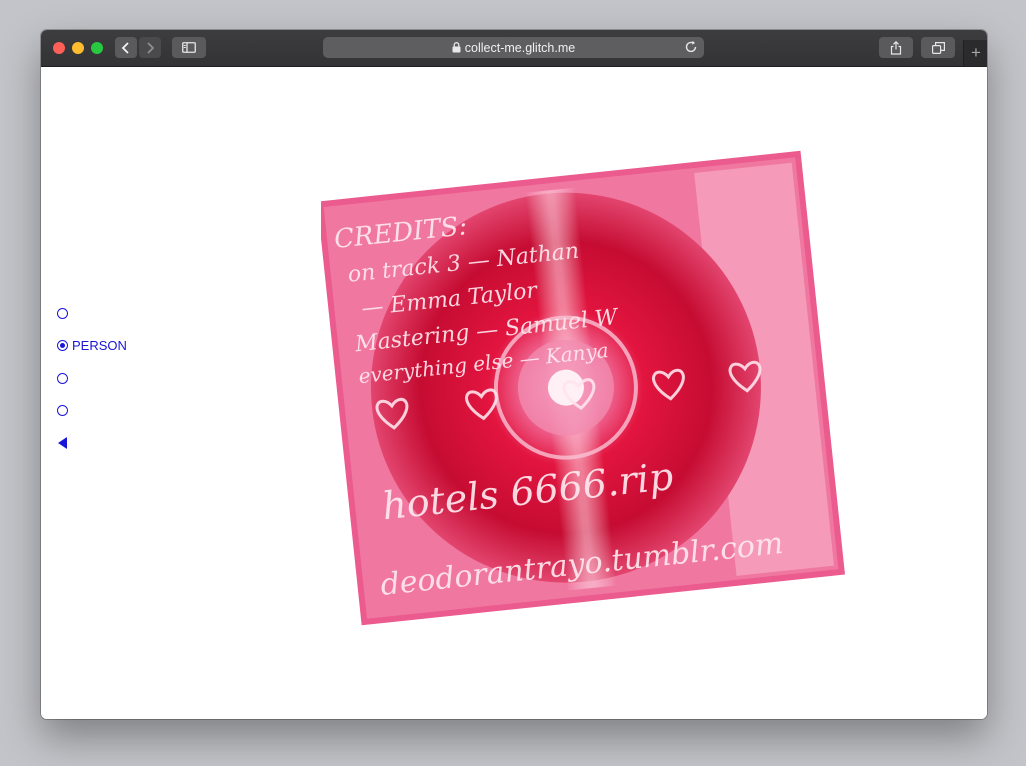 The image size is (1026, 766). I want to click on reload-icon, so click(691, 47).